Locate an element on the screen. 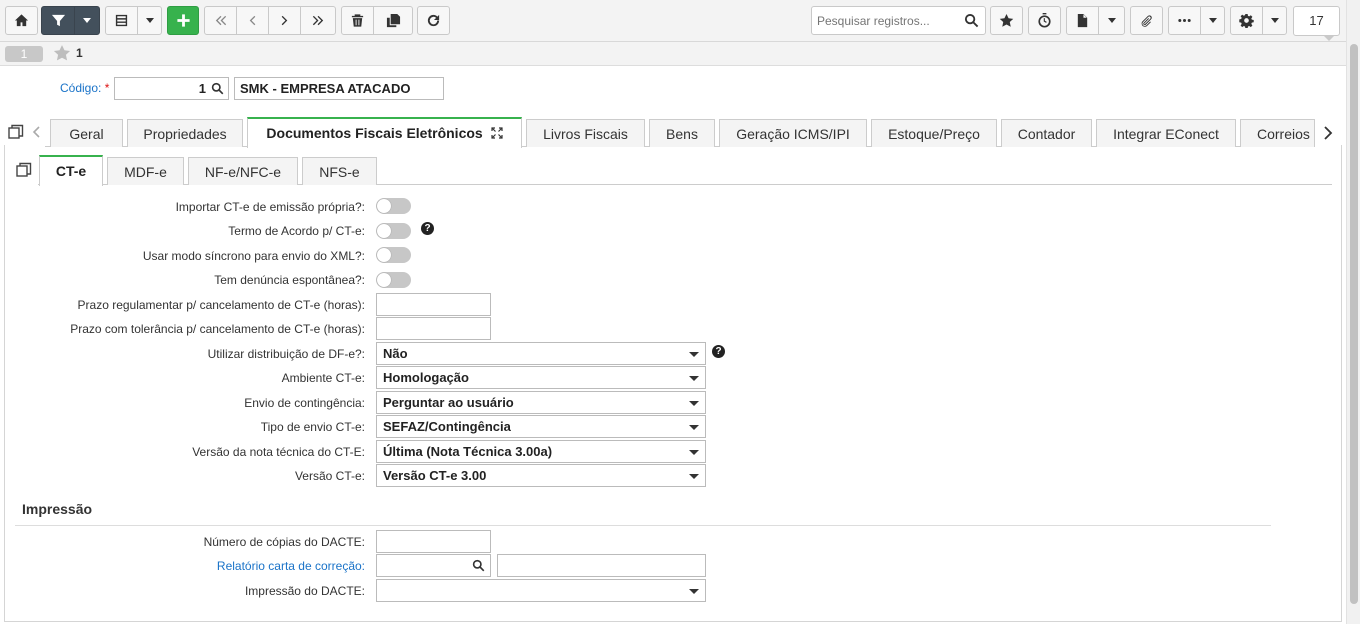  tab-correios: Correios is located at coordinates (1277, 133).